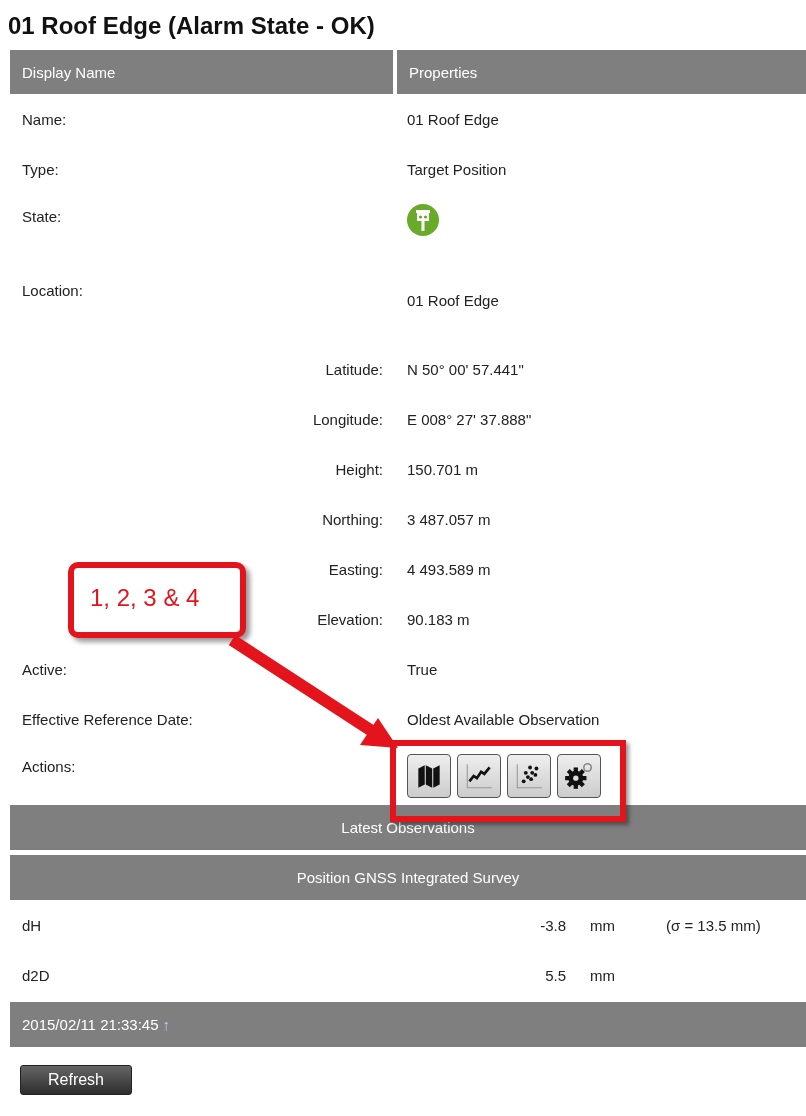  Describe the element at coordinates (713, 925) in the screenshot. I see `observation-sigma: (σ = 13.5 mm)` at that location.